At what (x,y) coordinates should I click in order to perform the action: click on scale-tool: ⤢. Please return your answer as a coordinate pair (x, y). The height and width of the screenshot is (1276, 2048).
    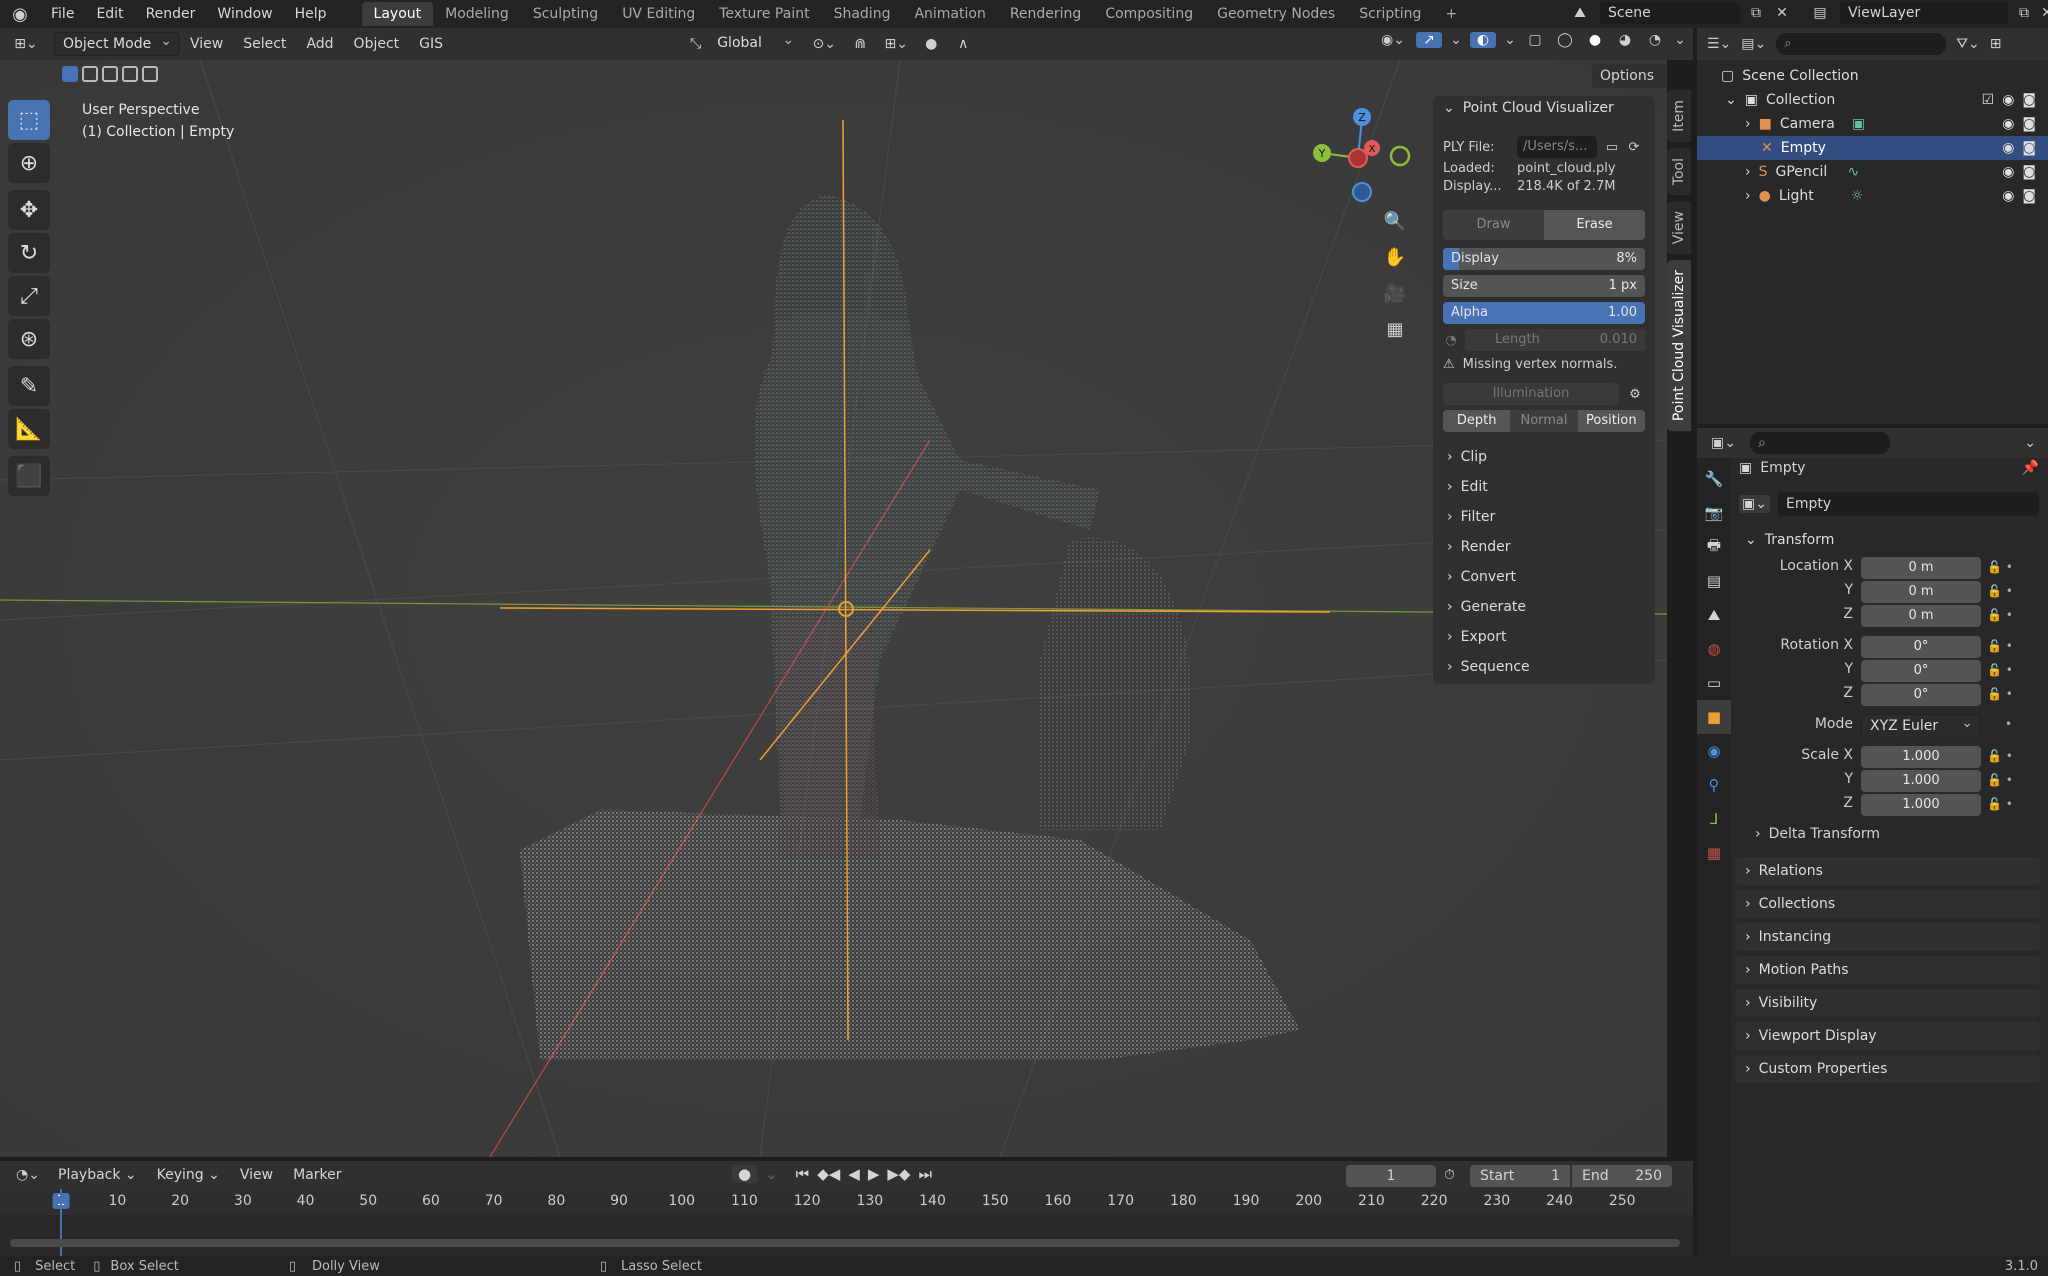
    Looking at the image, I should click on (29, 296).